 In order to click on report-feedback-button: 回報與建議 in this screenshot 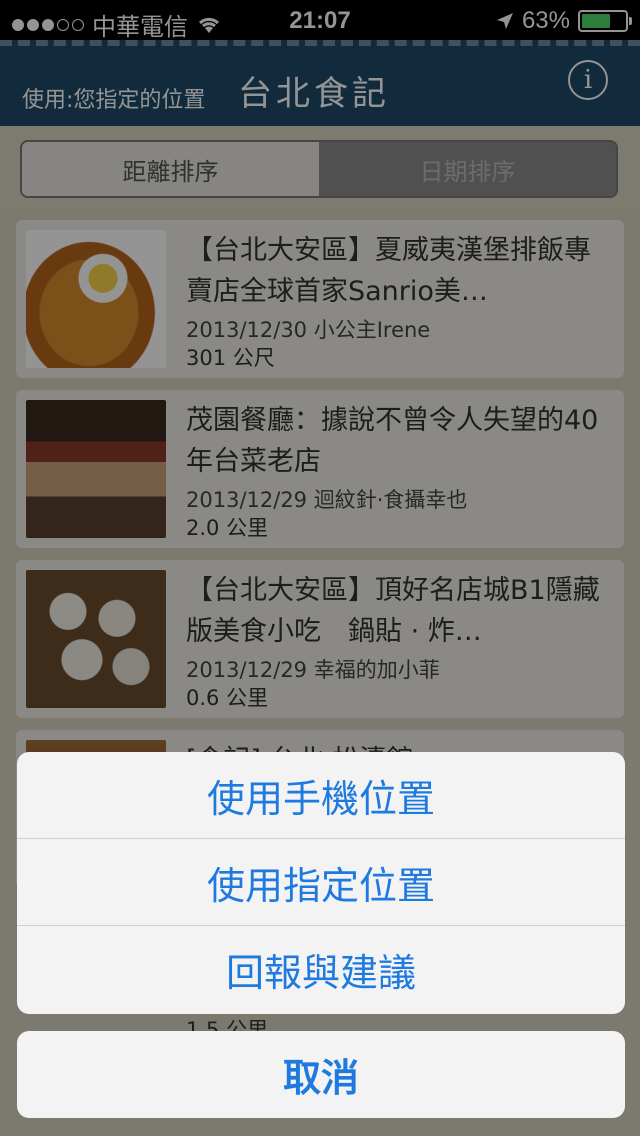, I will do `click(321, 969)`.